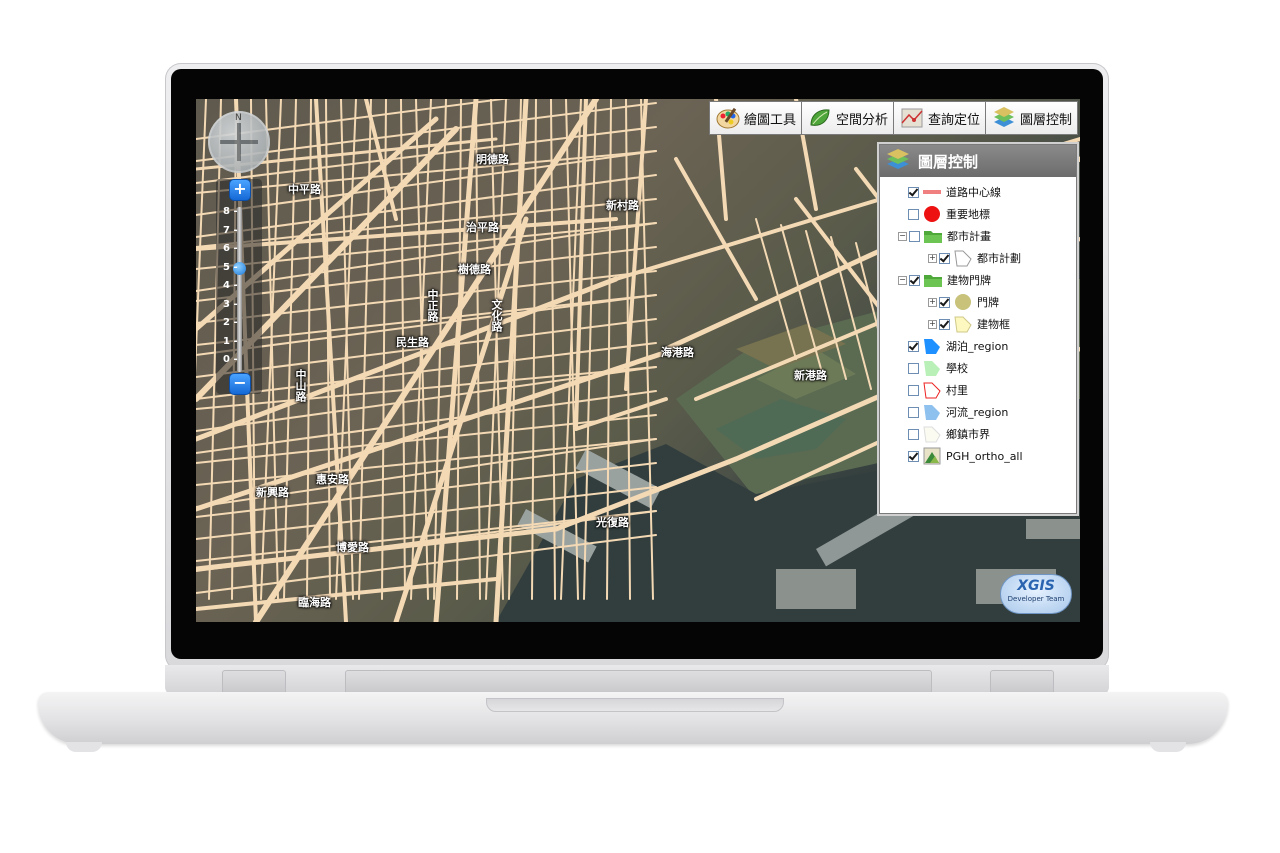  What do you see at coordinates (1036, 586) in the screenshot?
I see `logo-main-text: XGIS` at bounding box center [1036, 586].